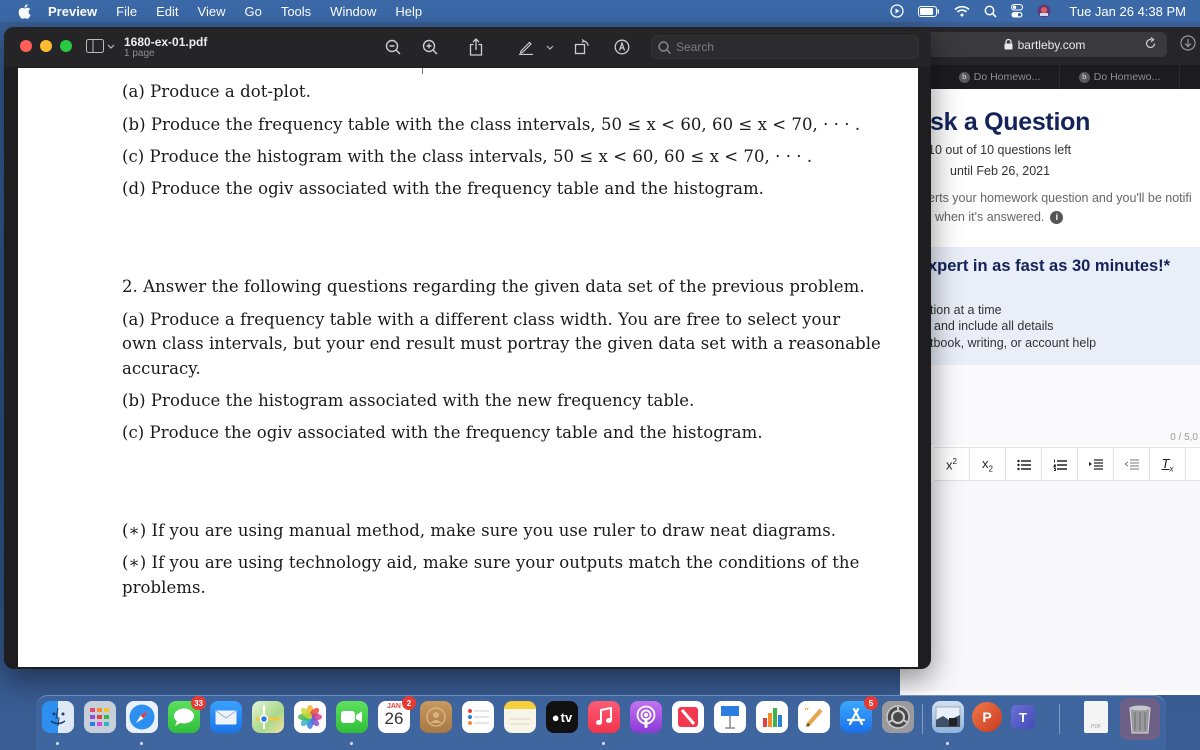 This screenshot has width=1200, height=750. What do you see at coordinates (962, 11) in the screenshot?
I see `wifi-icon` at bounding box center [962, 11].